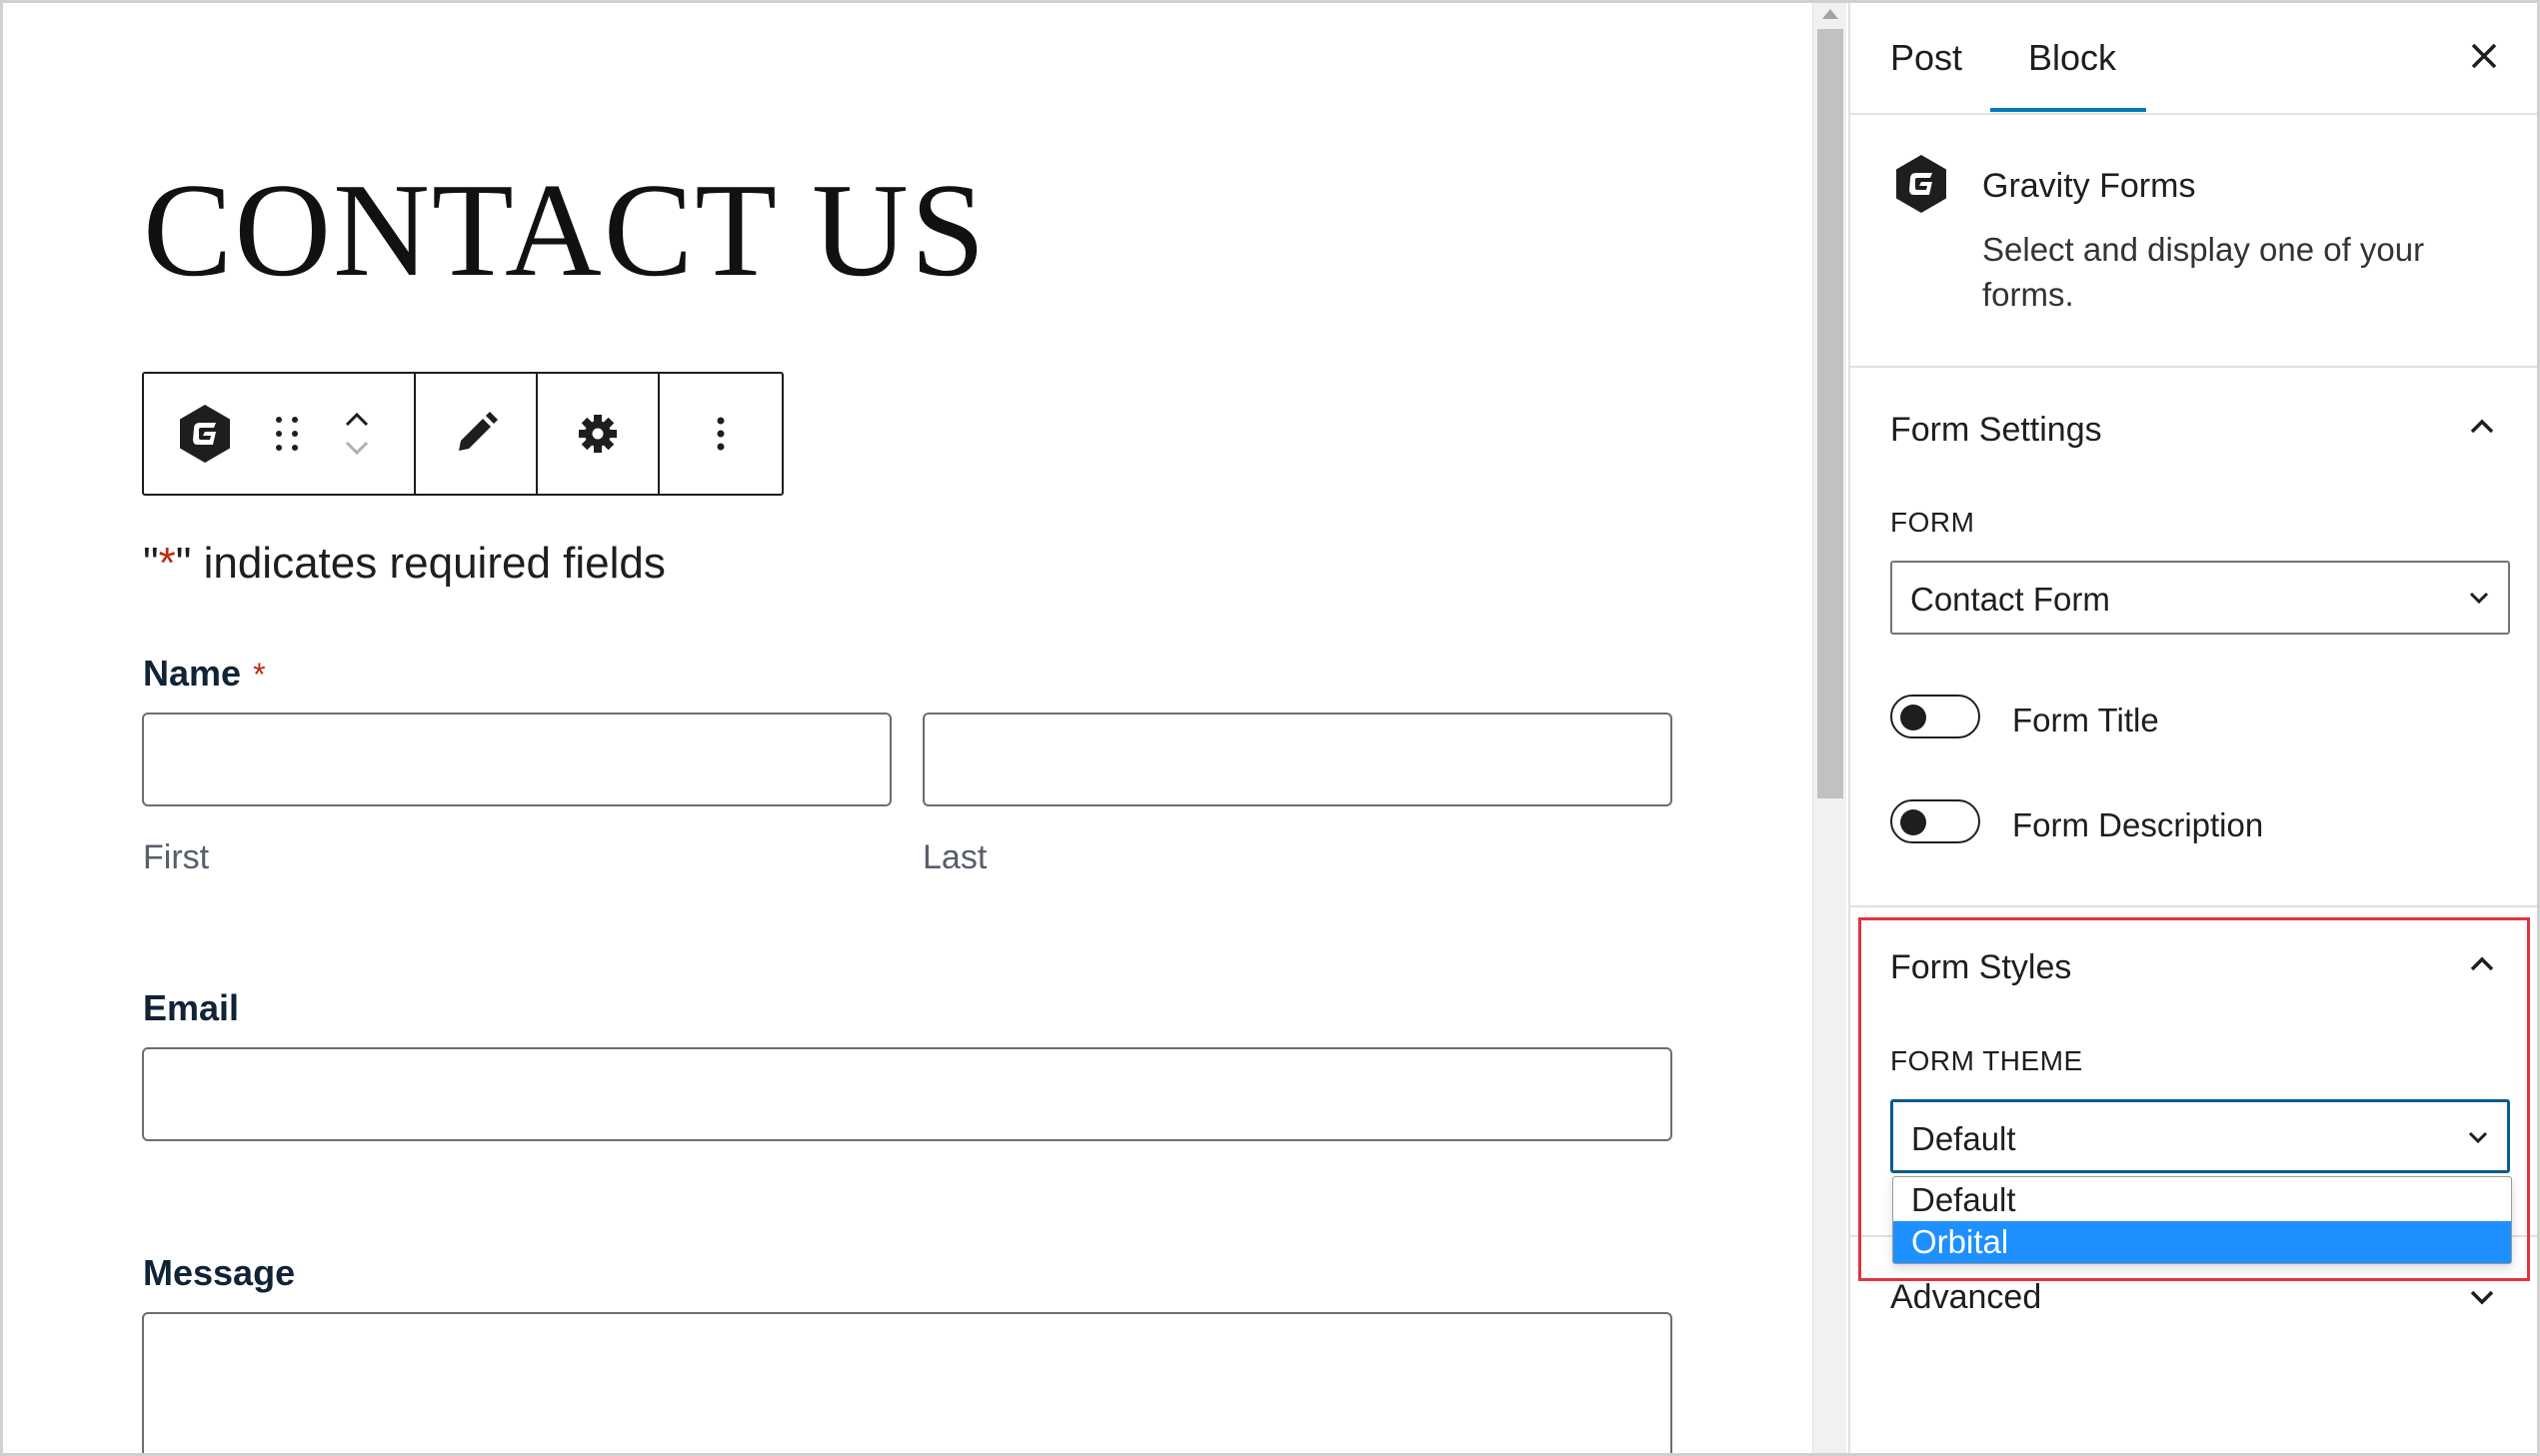 The image size is (2540, 1456). What do you see at coordinates (2200, 598) in the screenshot?
I see `form-select: Contact Form` at bounding box center [2200, 598].